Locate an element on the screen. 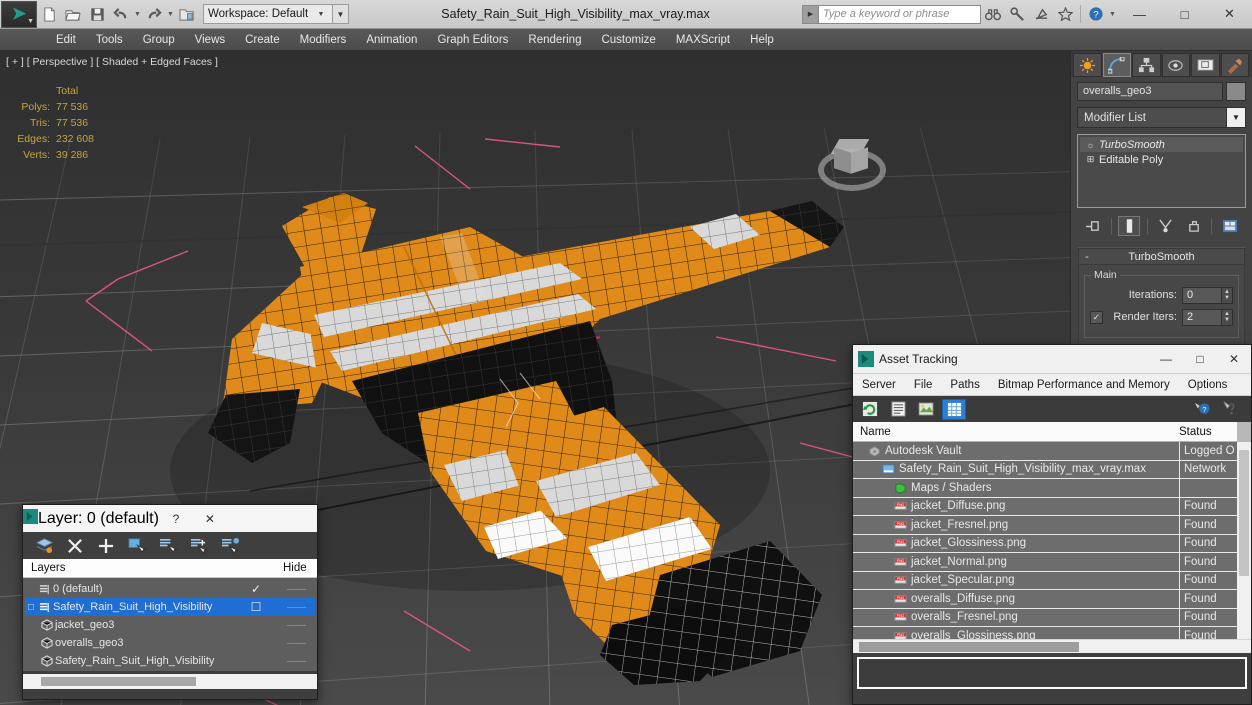  satellite-icon is located at coordinates (1041, 14).